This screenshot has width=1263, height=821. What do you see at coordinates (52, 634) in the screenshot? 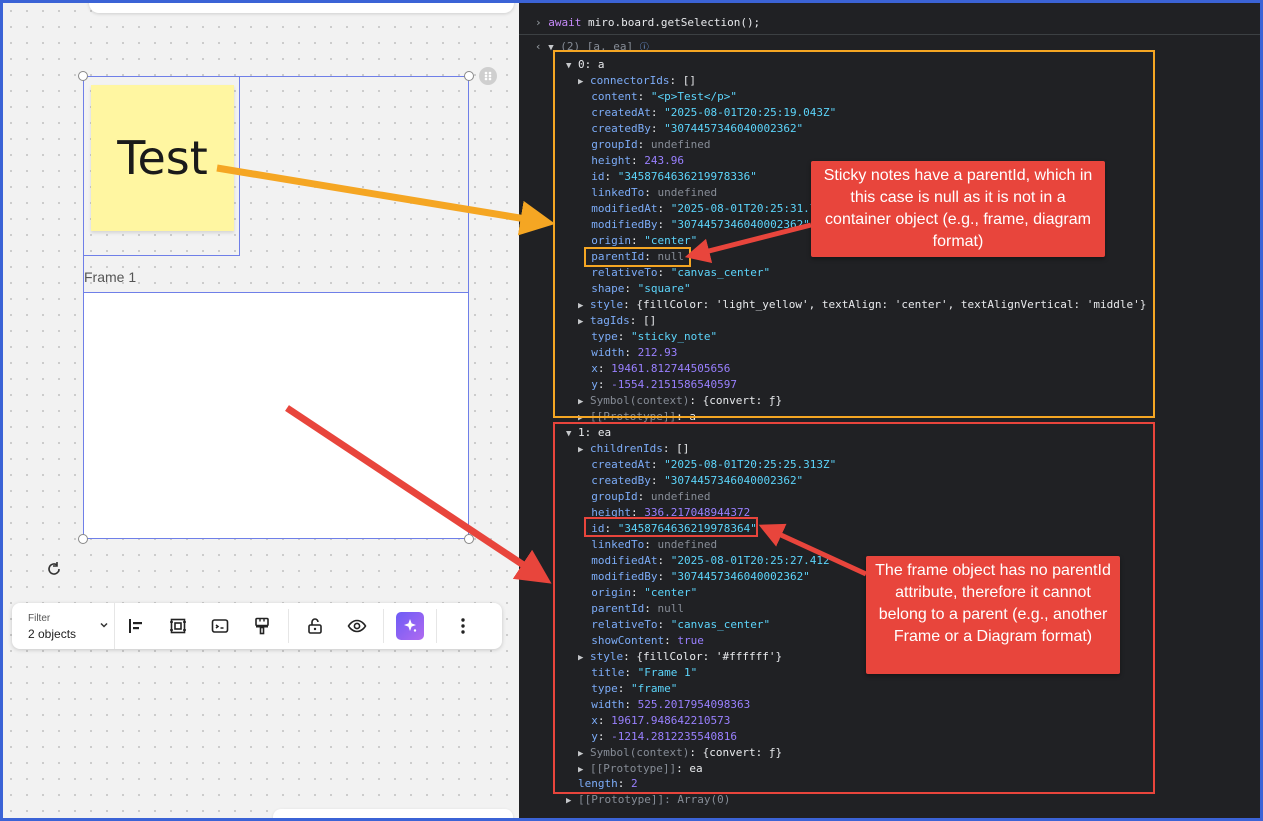
I see `filter-value: 2 objects` at bounding box center [52, 634].